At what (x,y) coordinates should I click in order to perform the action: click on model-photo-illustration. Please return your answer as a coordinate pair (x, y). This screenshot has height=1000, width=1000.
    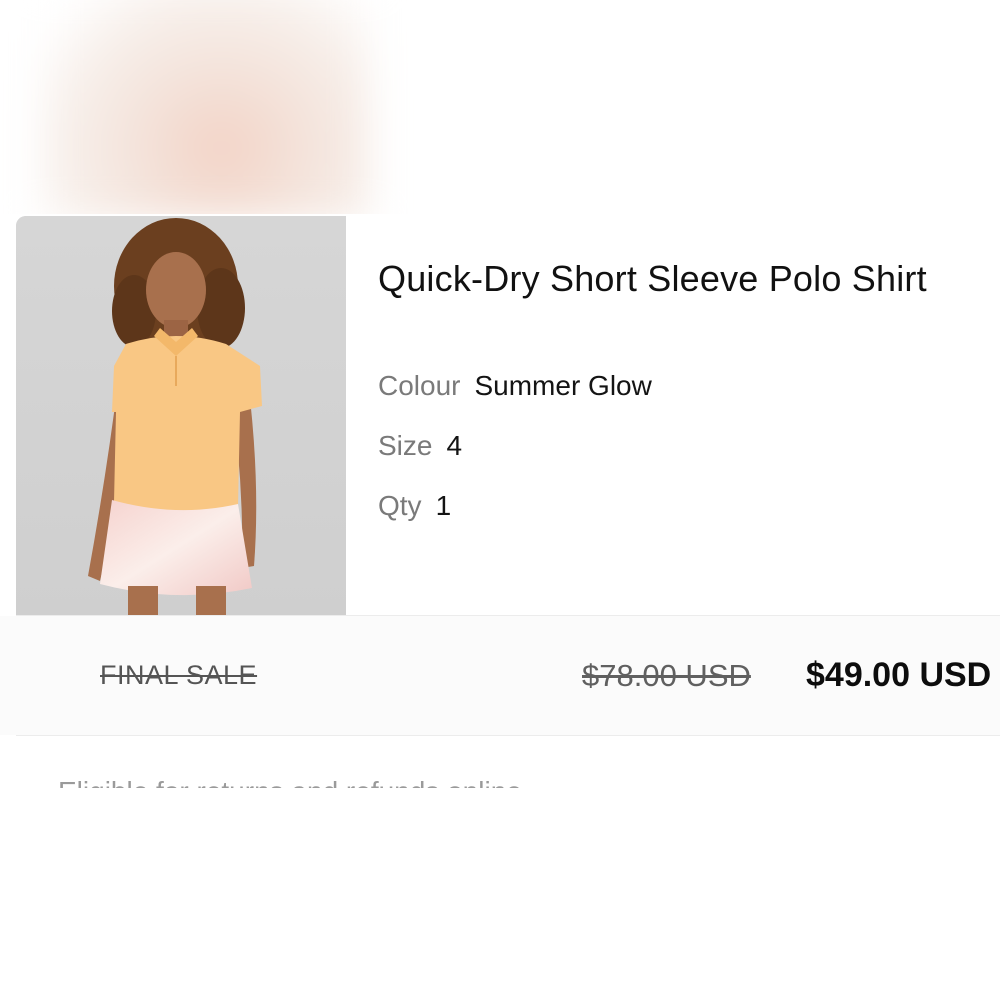
    Looking at the image, I should click on (181, 415).